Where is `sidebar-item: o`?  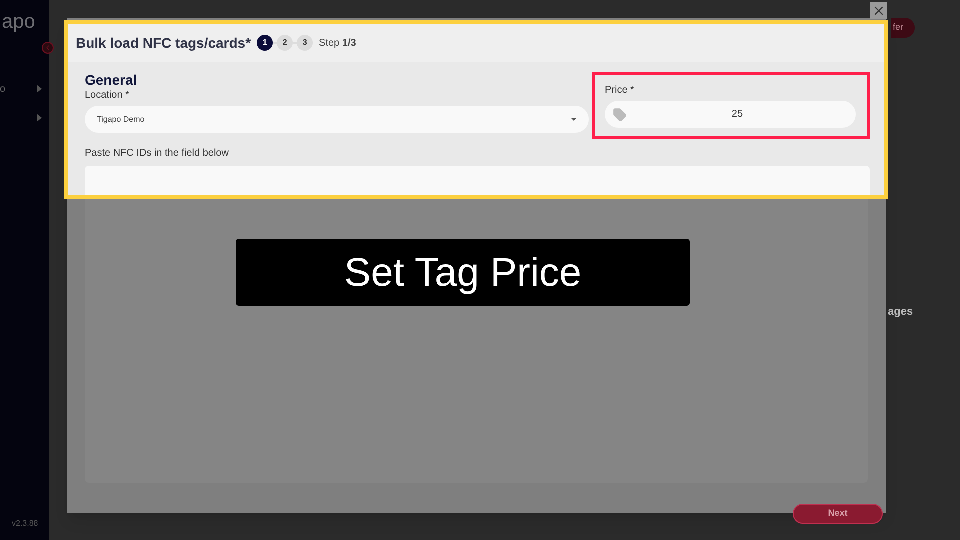 sidebar-item: o is located at coordinates (3, 89).